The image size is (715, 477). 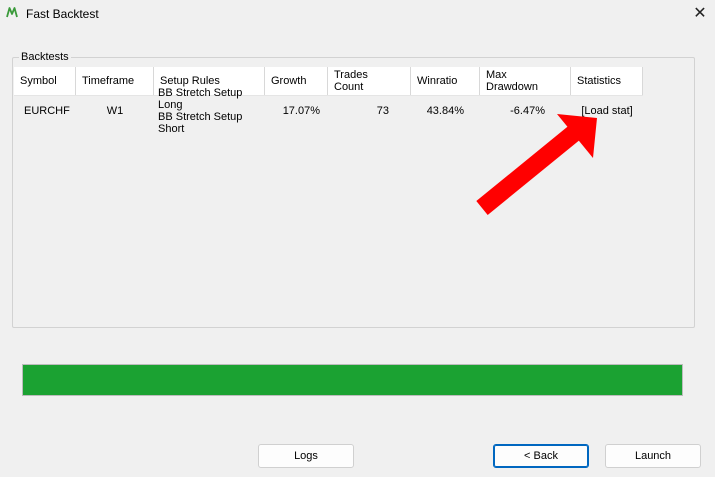 What do you see at coordinates (382, 111) in the screenshot?
I see `cell-trades-count: 73` at bounding box center [382, 111].